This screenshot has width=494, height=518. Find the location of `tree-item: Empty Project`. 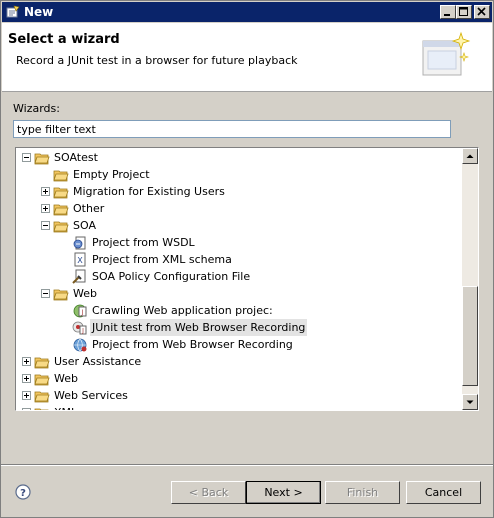

tree-item: Empty Project is located at coordinates (236, 174).